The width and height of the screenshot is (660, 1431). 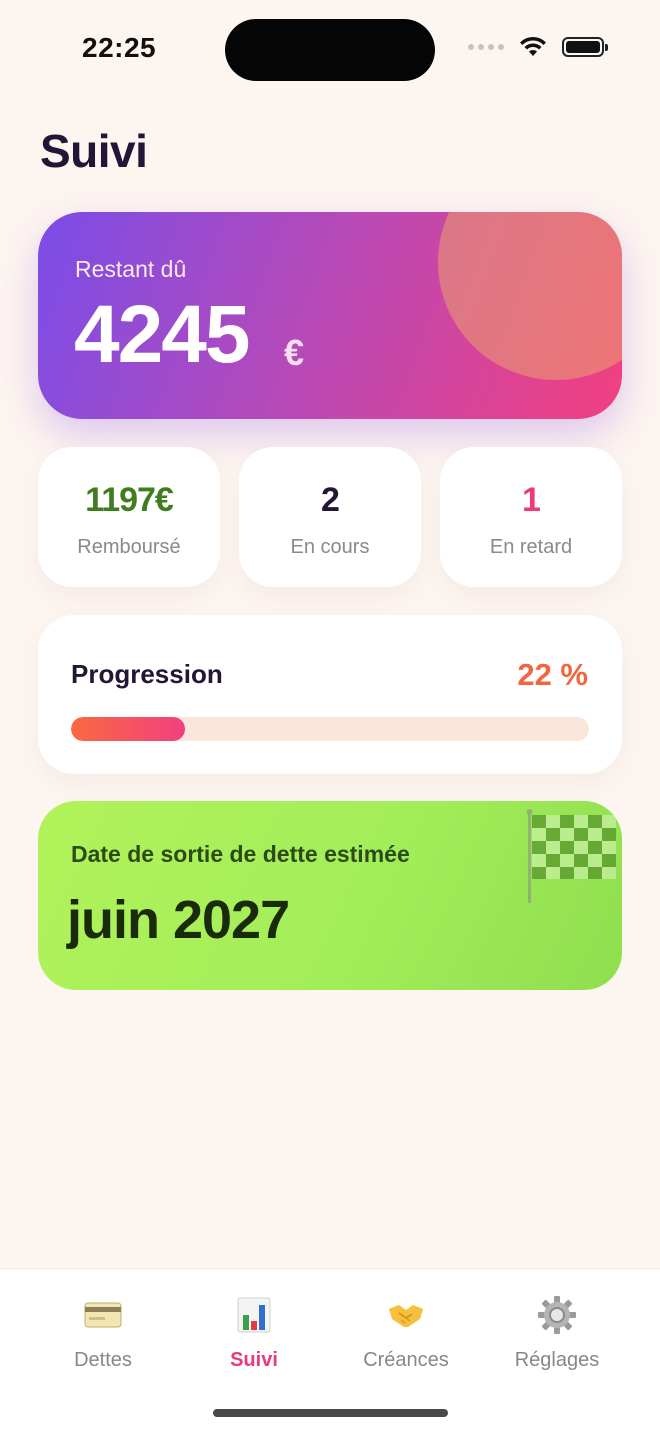 I want to click on tab-dettes: Dettes, so click(x=103, y=1335).